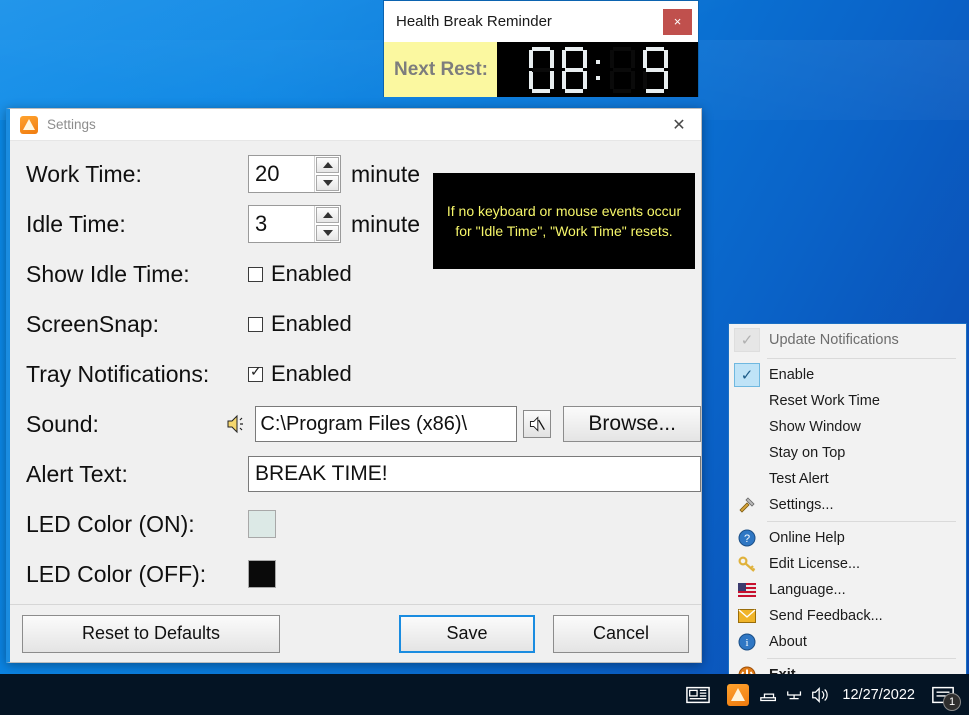 This screenshot has height=715, width=969. Describe the element at coordinates (440, 69) in the screenshot. I see `next-rest-label-cell: Next Rest:` at that location.